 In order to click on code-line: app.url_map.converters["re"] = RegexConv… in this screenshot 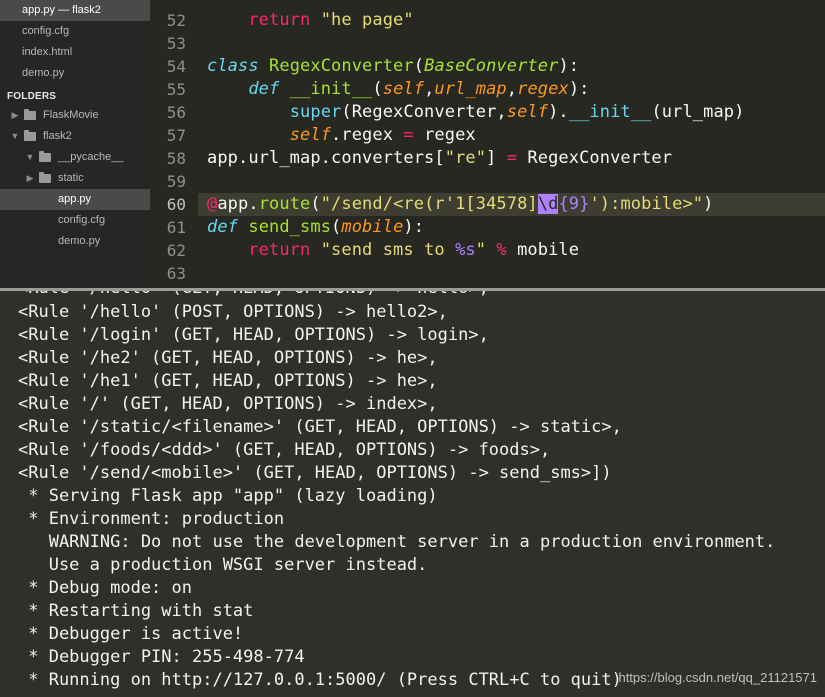, I will do `click(440, 158)`.